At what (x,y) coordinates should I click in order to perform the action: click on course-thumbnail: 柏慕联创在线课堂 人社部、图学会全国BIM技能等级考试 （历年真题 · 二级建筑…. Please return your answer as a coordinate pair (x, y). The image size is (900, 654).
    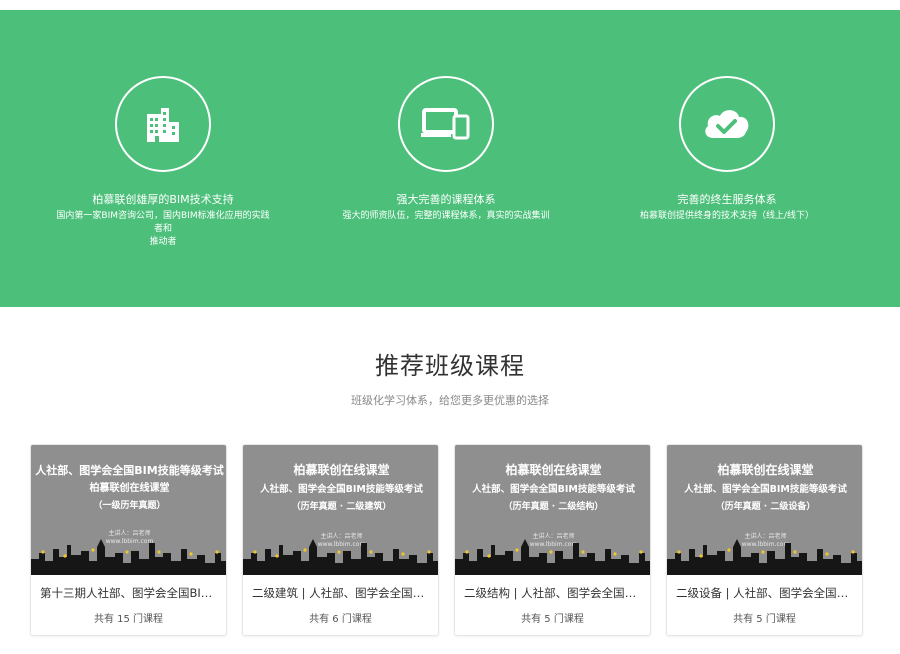
    Looking at the image, I should click on (340, 510).